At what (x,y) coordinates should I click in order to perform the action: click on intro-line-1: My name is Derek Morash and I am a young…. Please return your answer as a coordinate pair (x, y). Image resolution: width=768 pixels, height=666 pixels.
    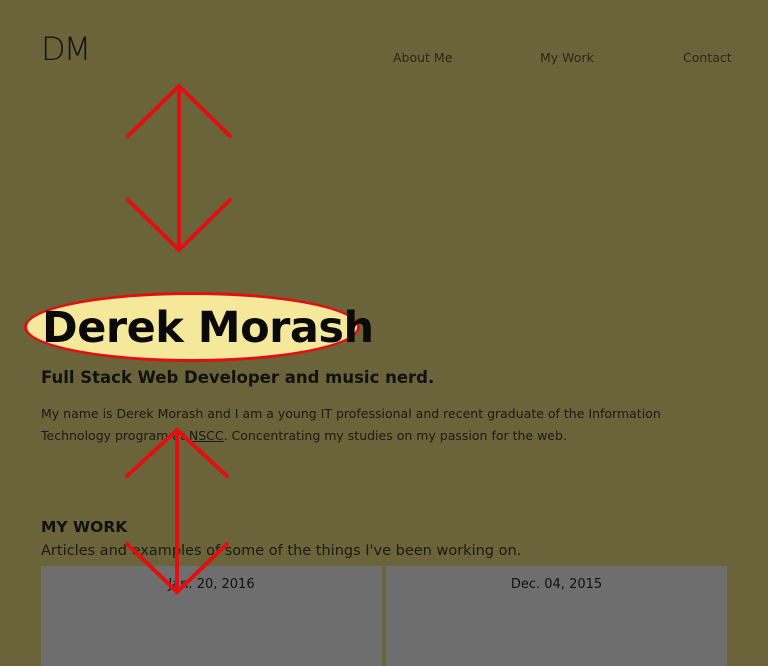
    Looking at the image, I should click on (351, 413).